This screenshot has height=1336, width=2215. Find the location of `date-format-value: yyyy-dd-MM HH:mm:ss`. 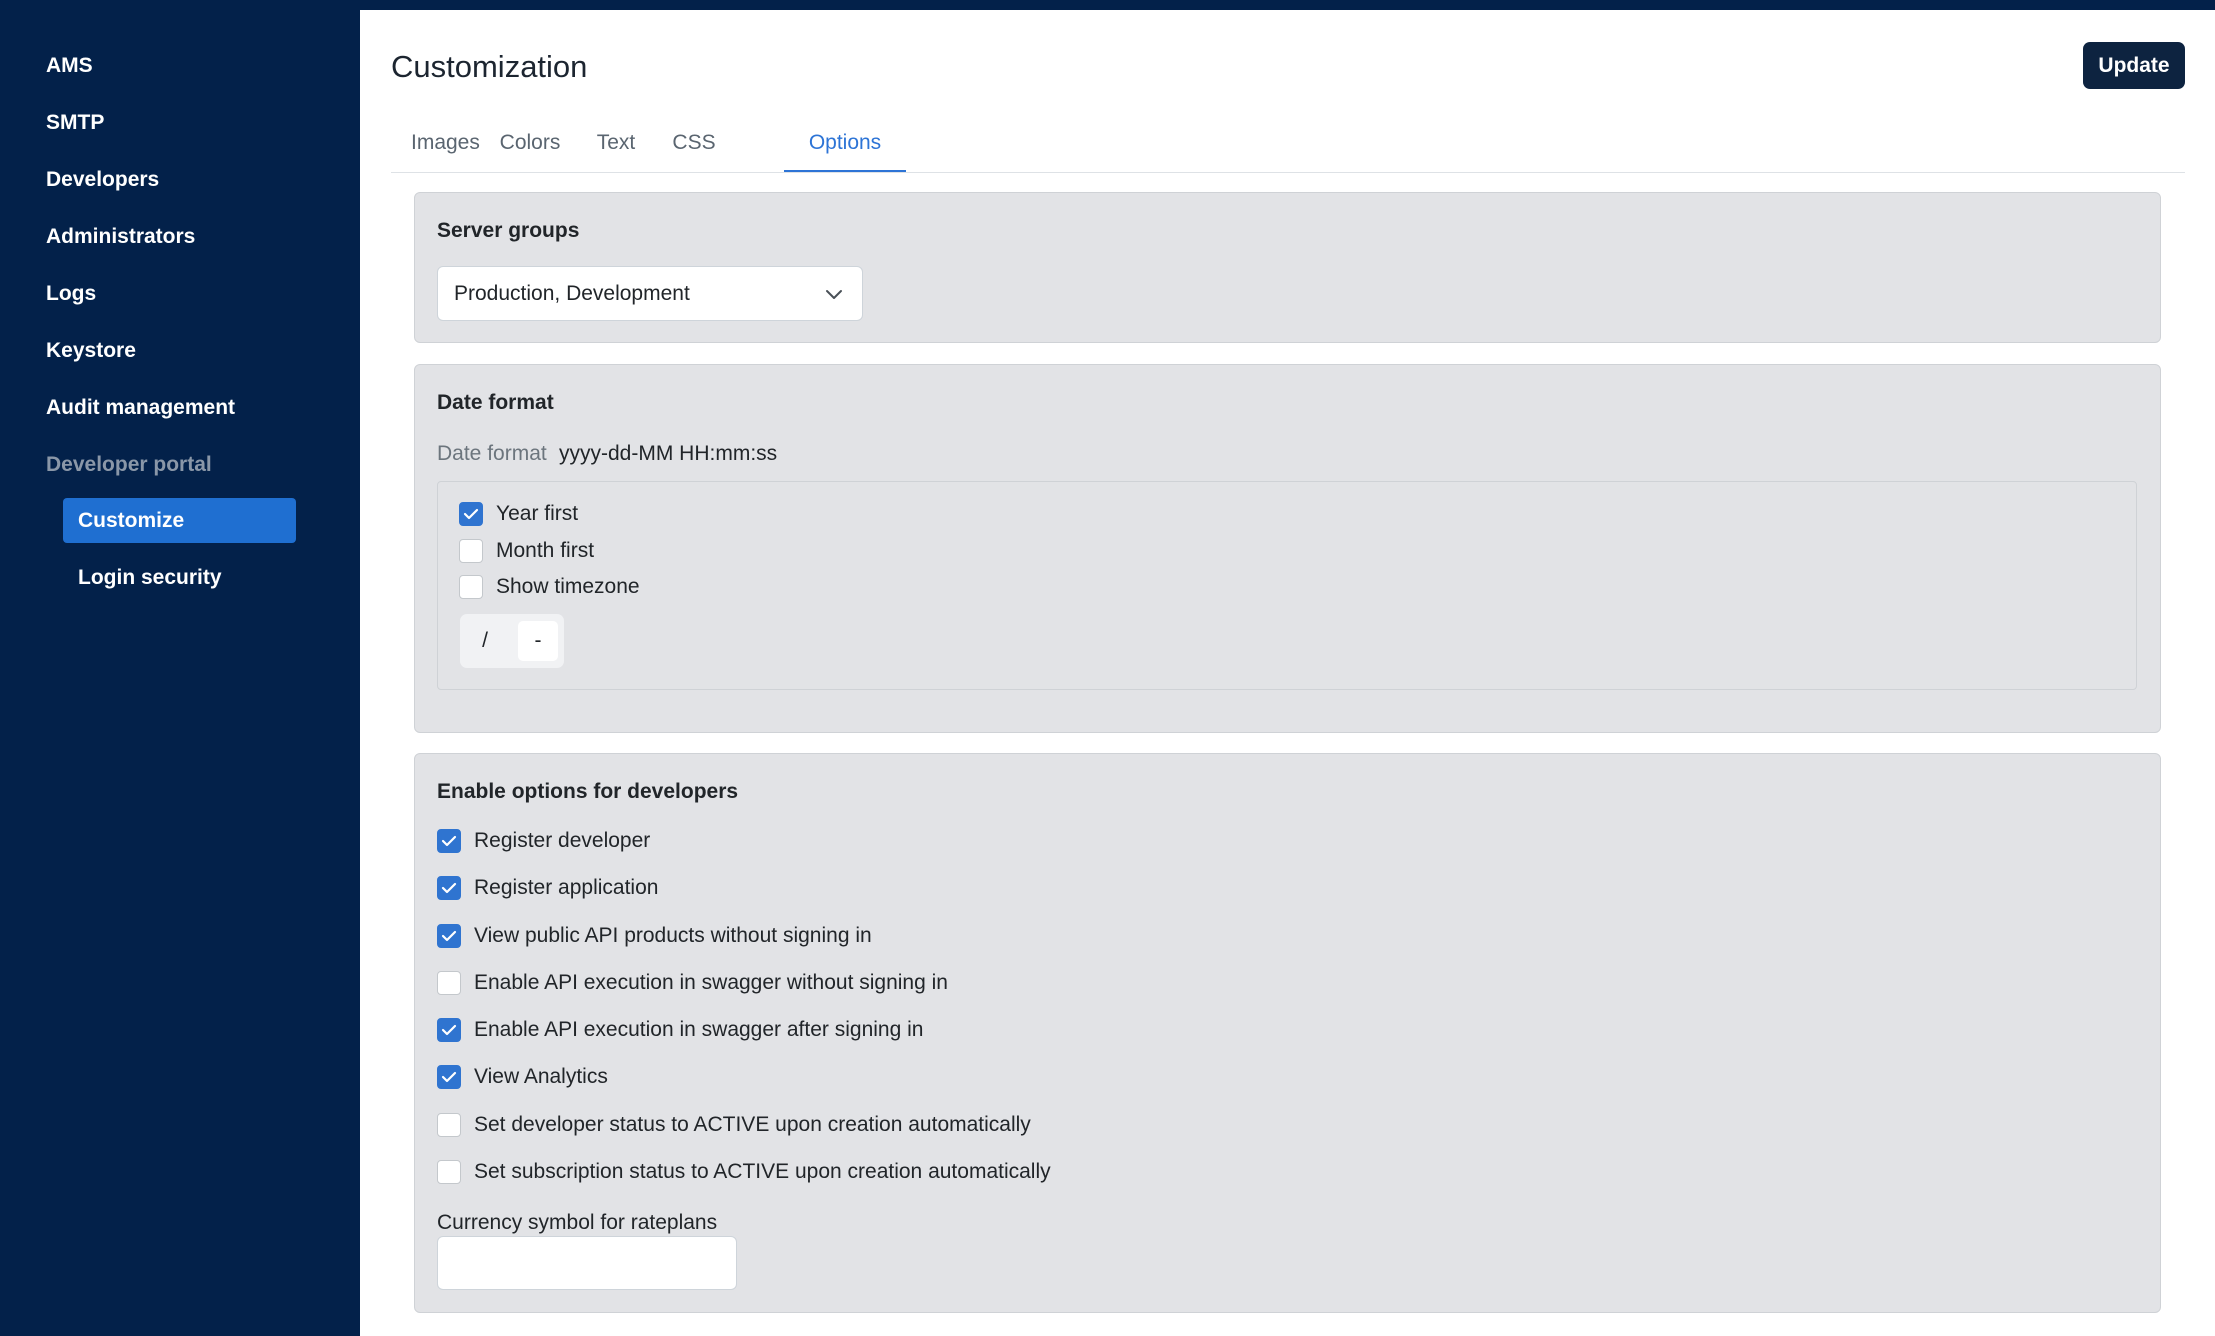

date-format-value: yyyy-dd-MM HH:mm:ss is located at coordinates (668, 453).